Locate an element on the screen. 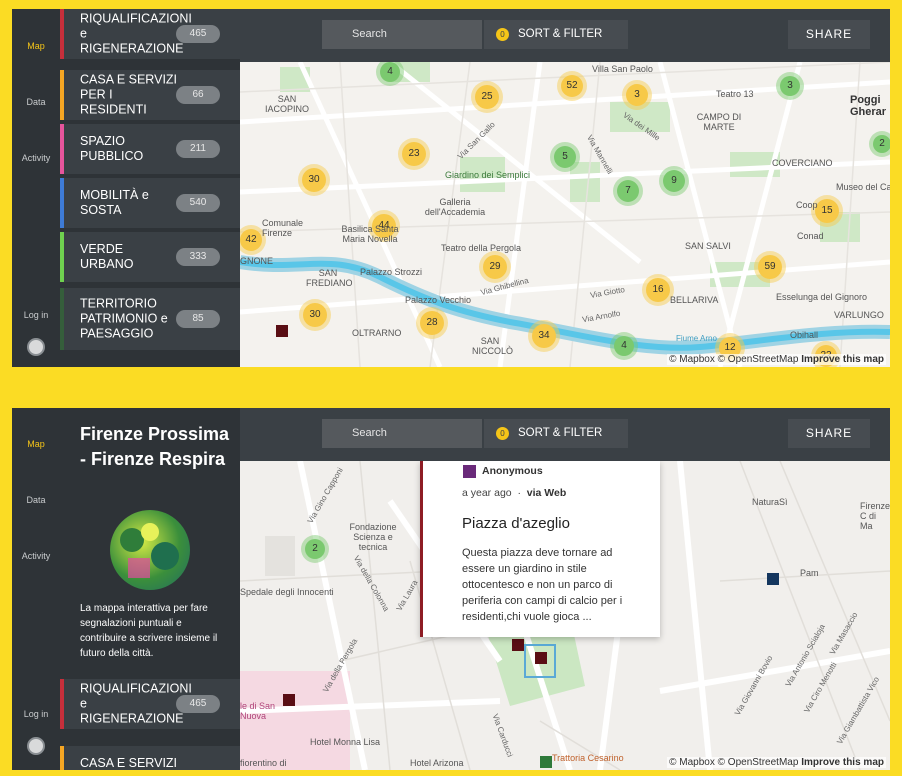 This screenshot has width=902, height=776. nav-rail: Map Data Activity Log in is located at coordinates (36, 589).